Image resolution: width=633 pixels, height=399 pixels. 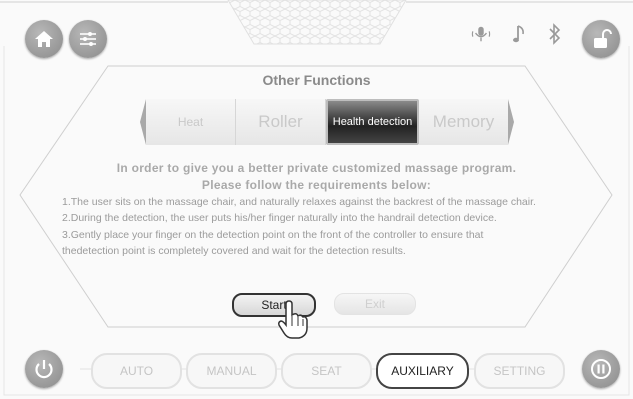 I want to click on tab-memory: Memory, so click(x=463, y=122).